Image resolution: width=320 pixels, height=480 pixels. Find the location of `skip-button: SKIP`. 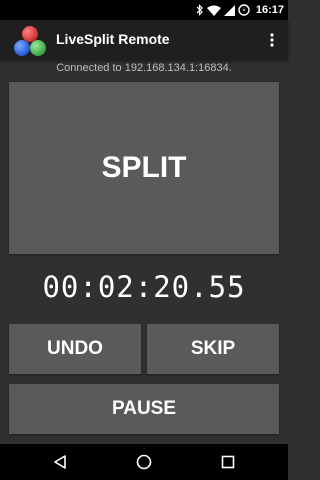

skip-button: SKIP is located at coordinates (213, 349).